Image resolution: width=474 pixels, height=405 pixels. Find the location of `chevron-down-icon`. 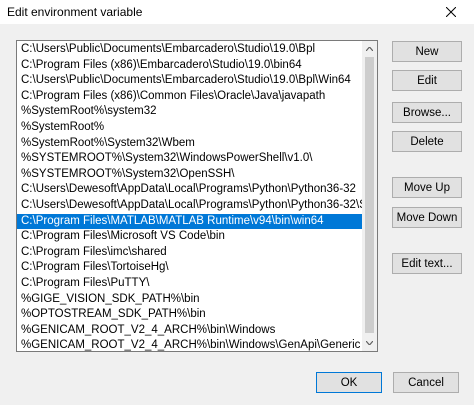

chevron-down-icon is located at coordinates (369, 343).